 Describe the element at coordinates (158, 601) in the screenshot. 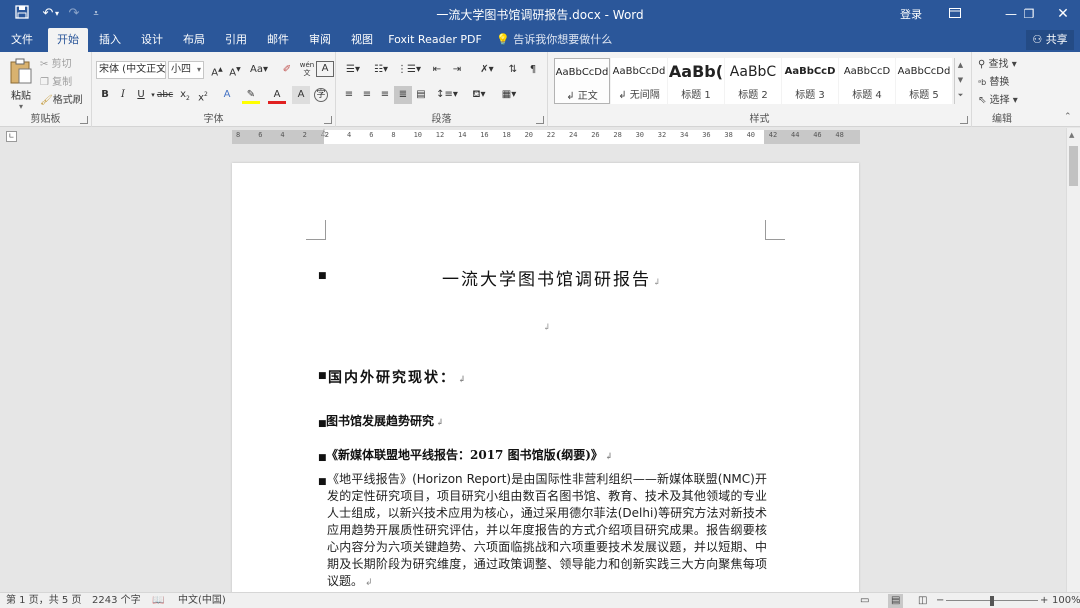

I see `proofing-icon: 📖` at that location.